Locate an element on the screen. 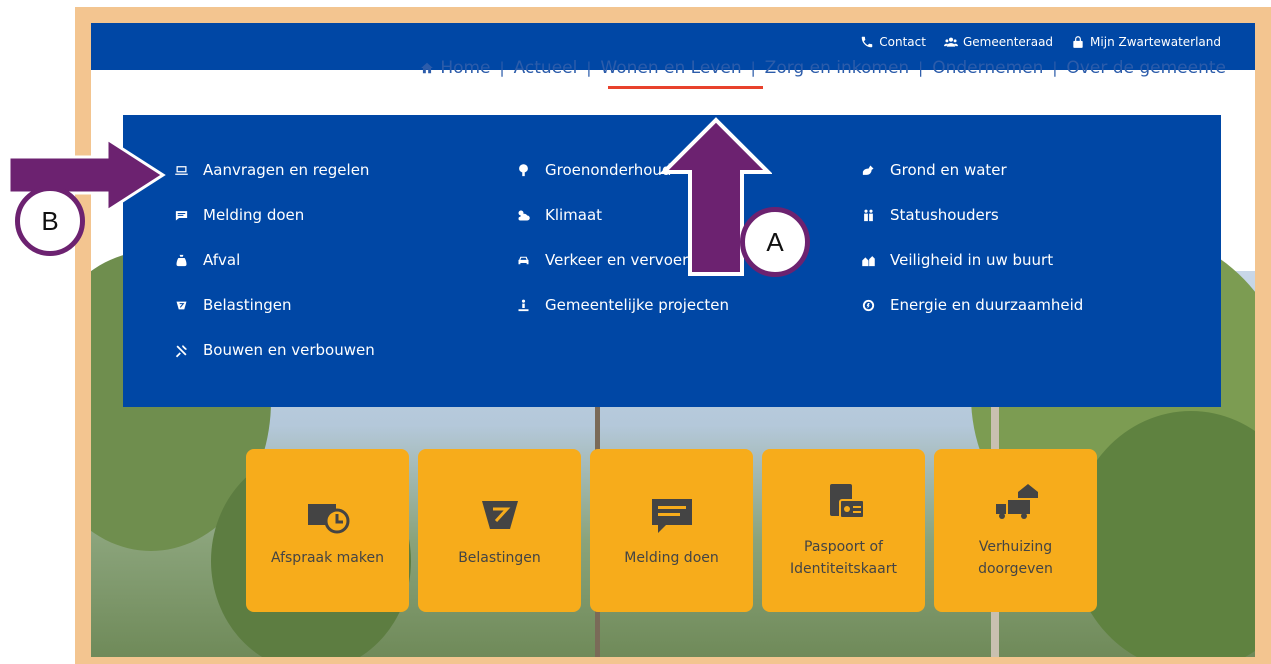 Image resolution: width=1271 pixels, height=664 pixels. menu-item-energie-en-duurzaamheid: Energie en duurzaamheid is located at coordinates (971, 305).